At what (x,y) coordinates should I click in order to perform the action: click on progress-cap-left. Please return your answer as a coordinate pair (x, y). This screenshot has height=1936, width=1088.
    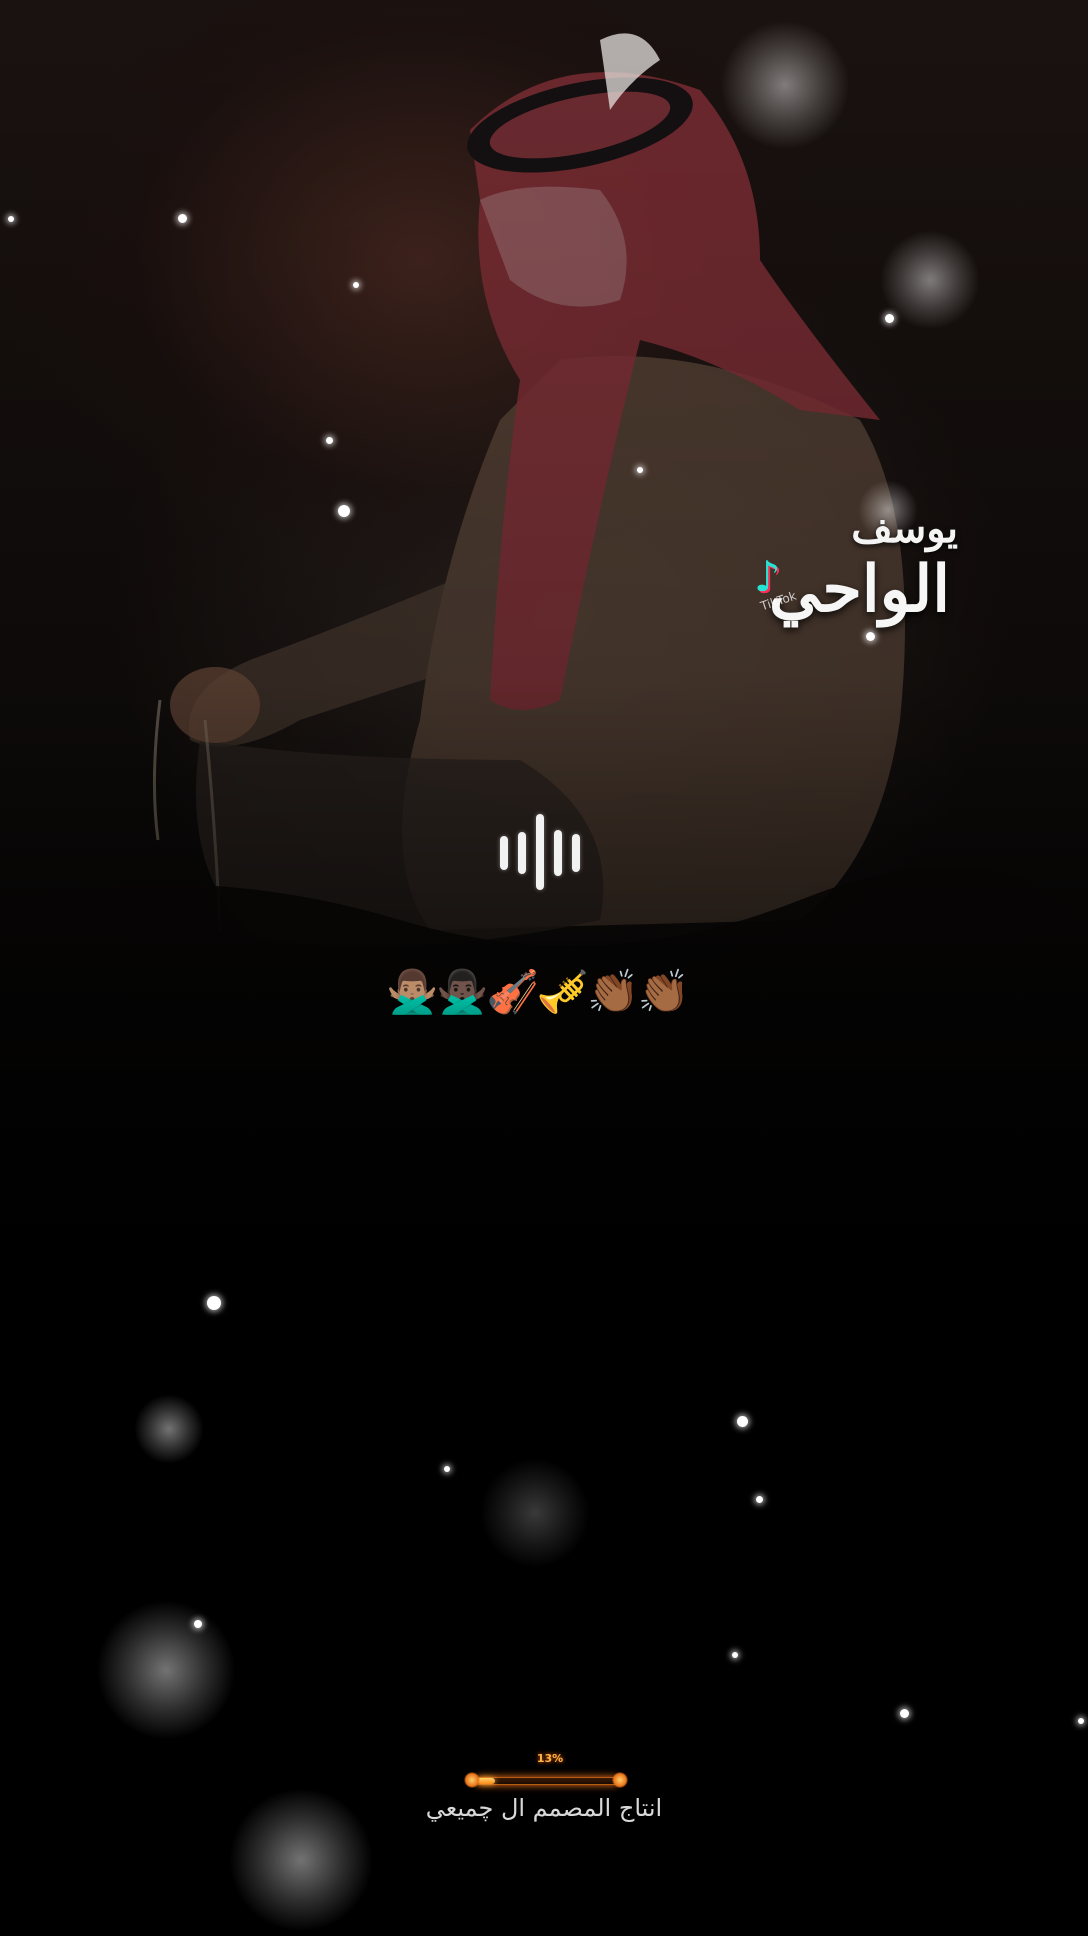
    Looking at the image, I should click on (472, 1780).